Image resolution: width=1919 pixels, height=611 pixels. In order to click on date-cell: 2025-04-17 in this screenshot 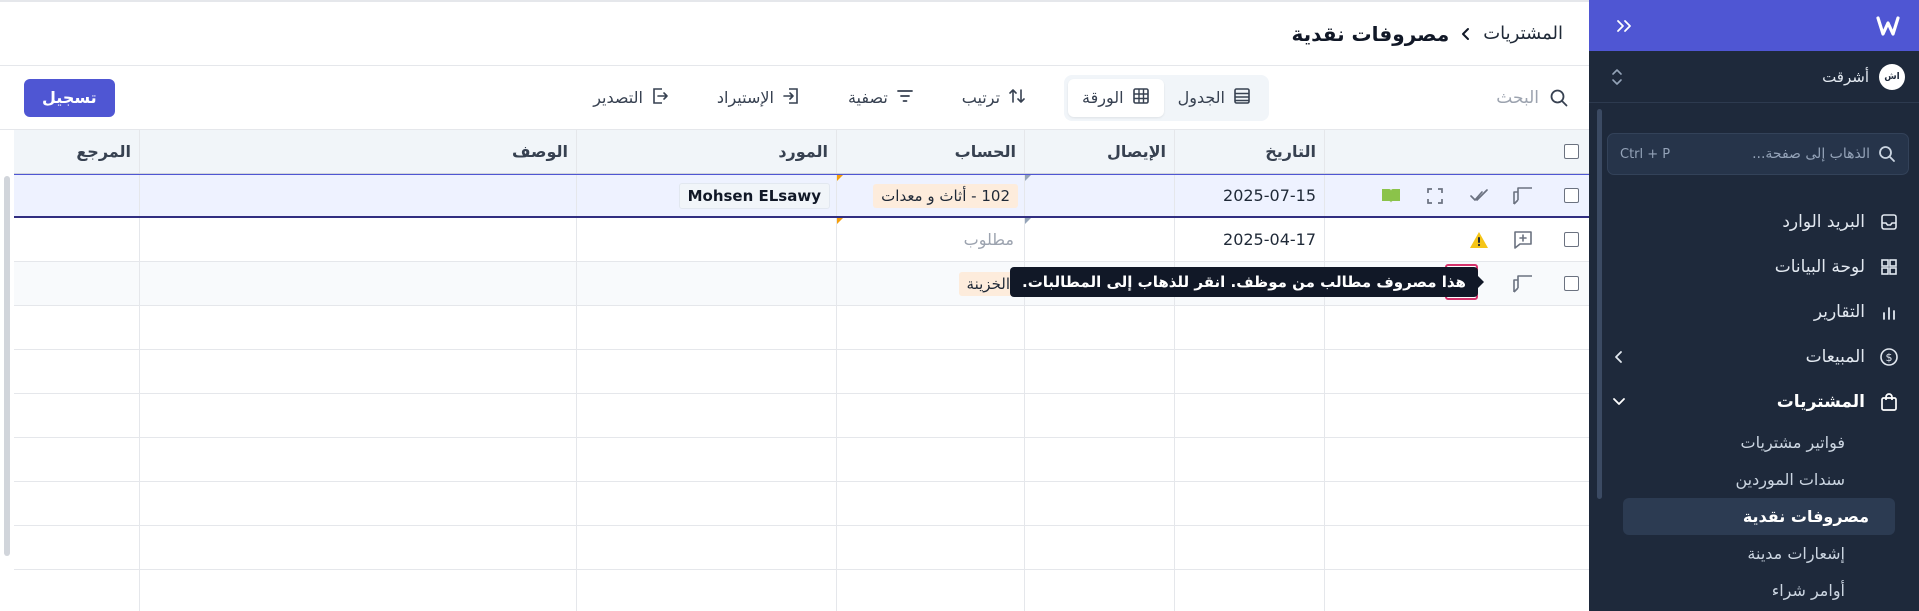, I will do `click(1249, 239)`.